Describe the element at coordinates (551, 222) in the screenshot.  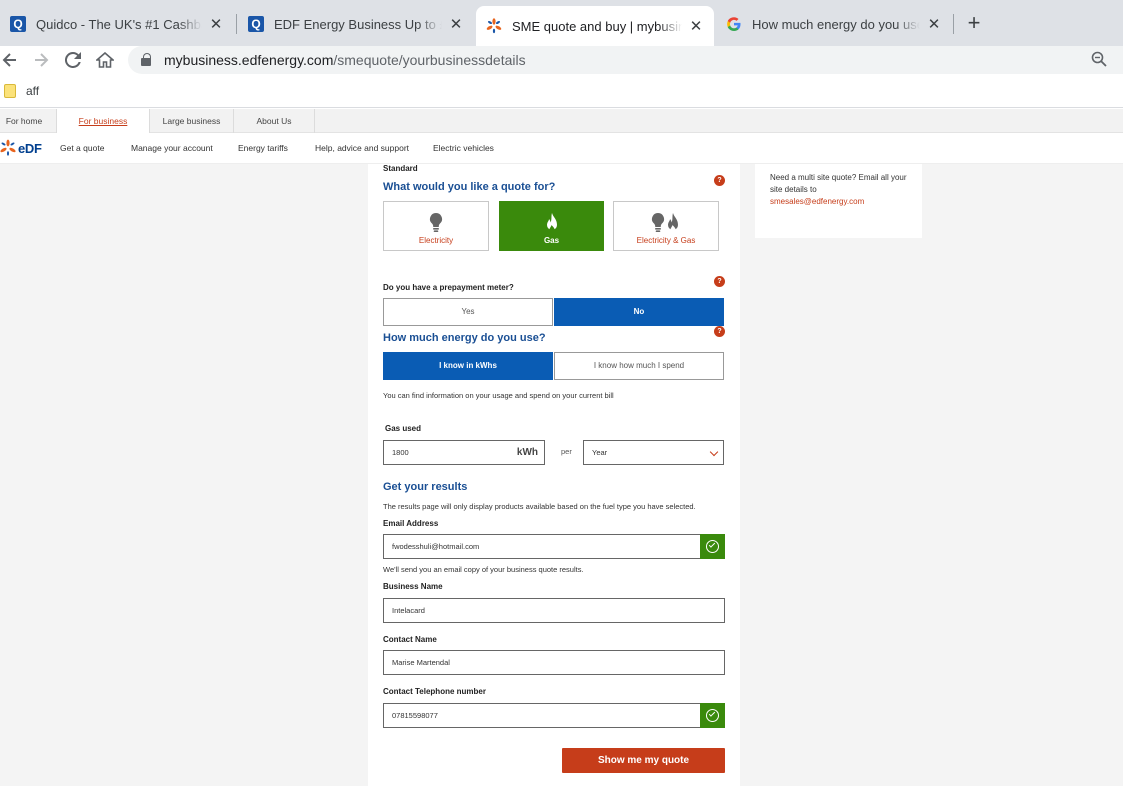
I see `flame-icon` at that location.